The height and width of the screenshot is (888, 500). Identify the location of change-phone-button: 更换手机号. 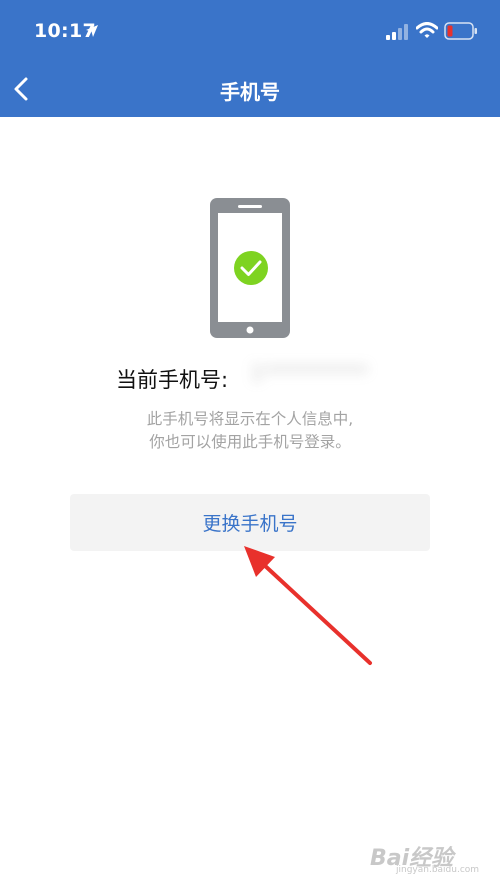
(250, 522).